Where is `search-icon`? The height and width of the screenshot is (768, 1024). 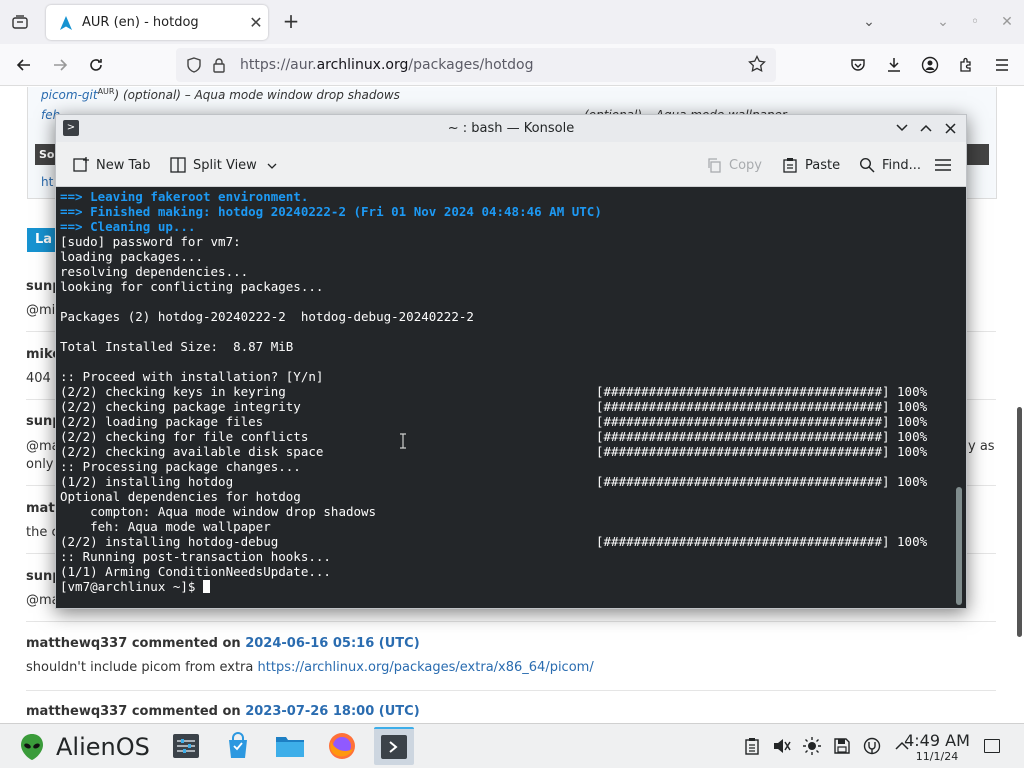 search-icon is located at coordinates (867, 165).